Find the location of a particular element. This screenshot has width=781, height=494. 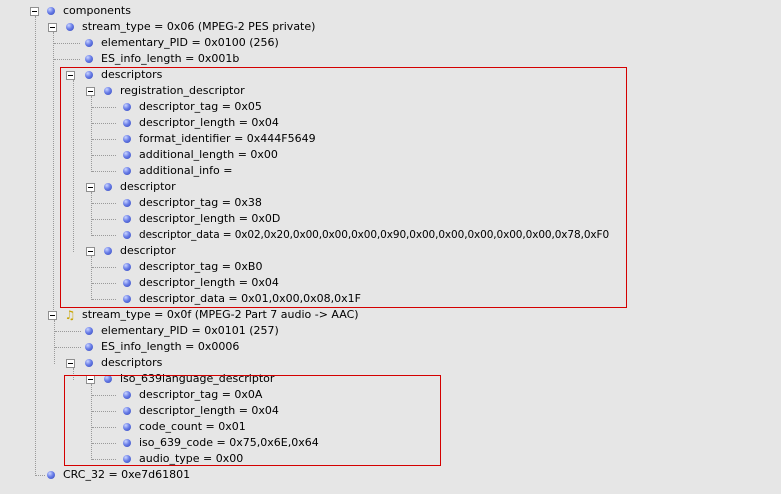

node-label: additional_info = is located at coordinates (186, 170).